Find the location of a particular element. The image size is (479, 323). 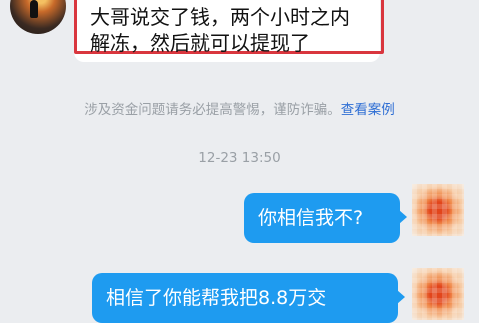

outgoing-message-text: 你相信我不? is located at coordinates (311, 218).